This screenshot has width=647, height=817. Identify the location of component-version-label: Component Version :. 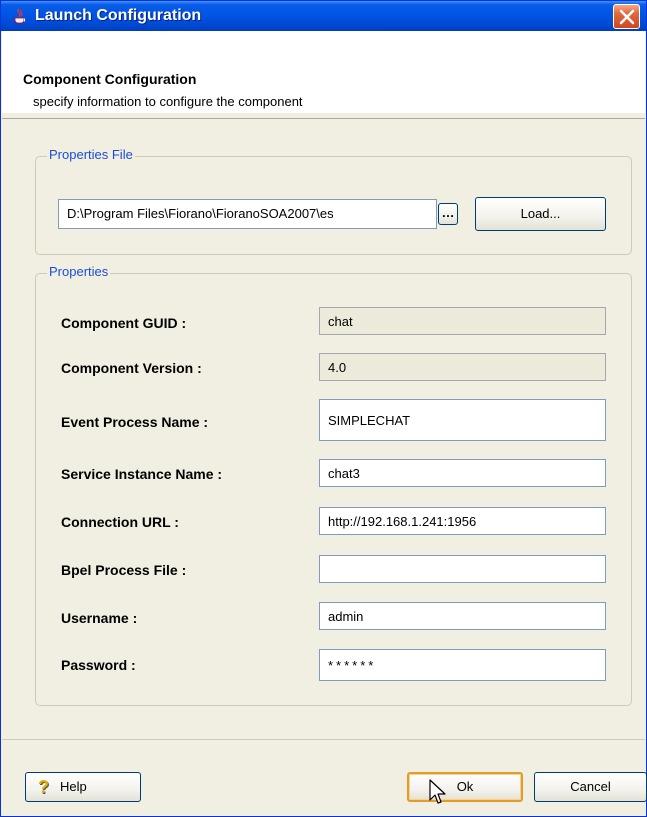
(131, 368).